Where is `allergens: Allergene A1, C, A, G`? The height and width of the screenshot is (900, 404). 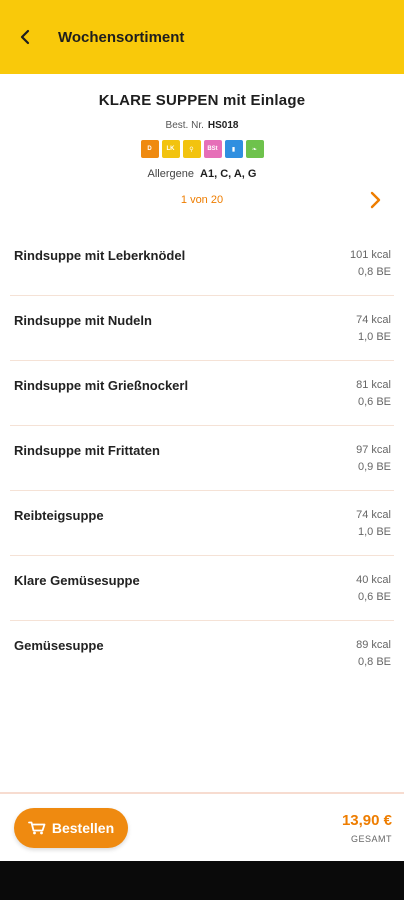 allergens: Allergene A1, C, A, G is located at coordinates (202, 174).